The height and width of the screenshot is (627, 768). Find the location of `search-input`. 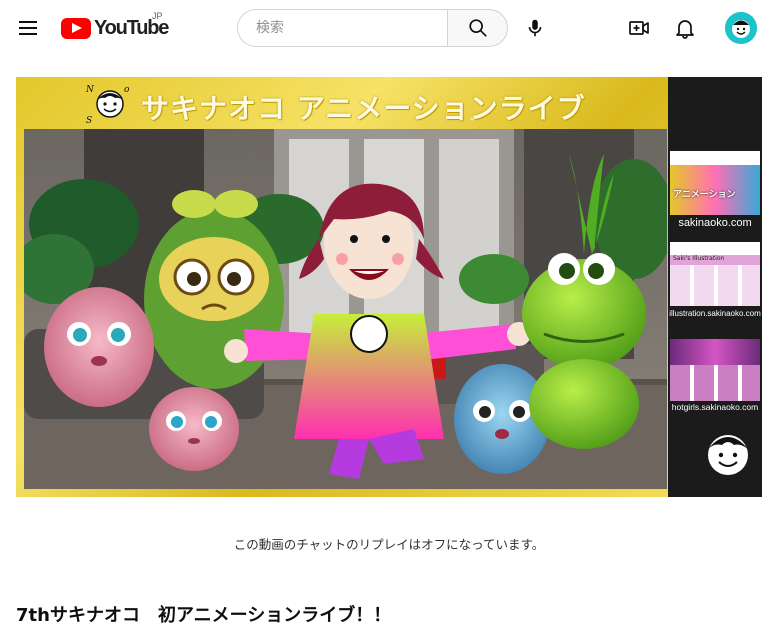

search-input is located at coordinates (350, 28).